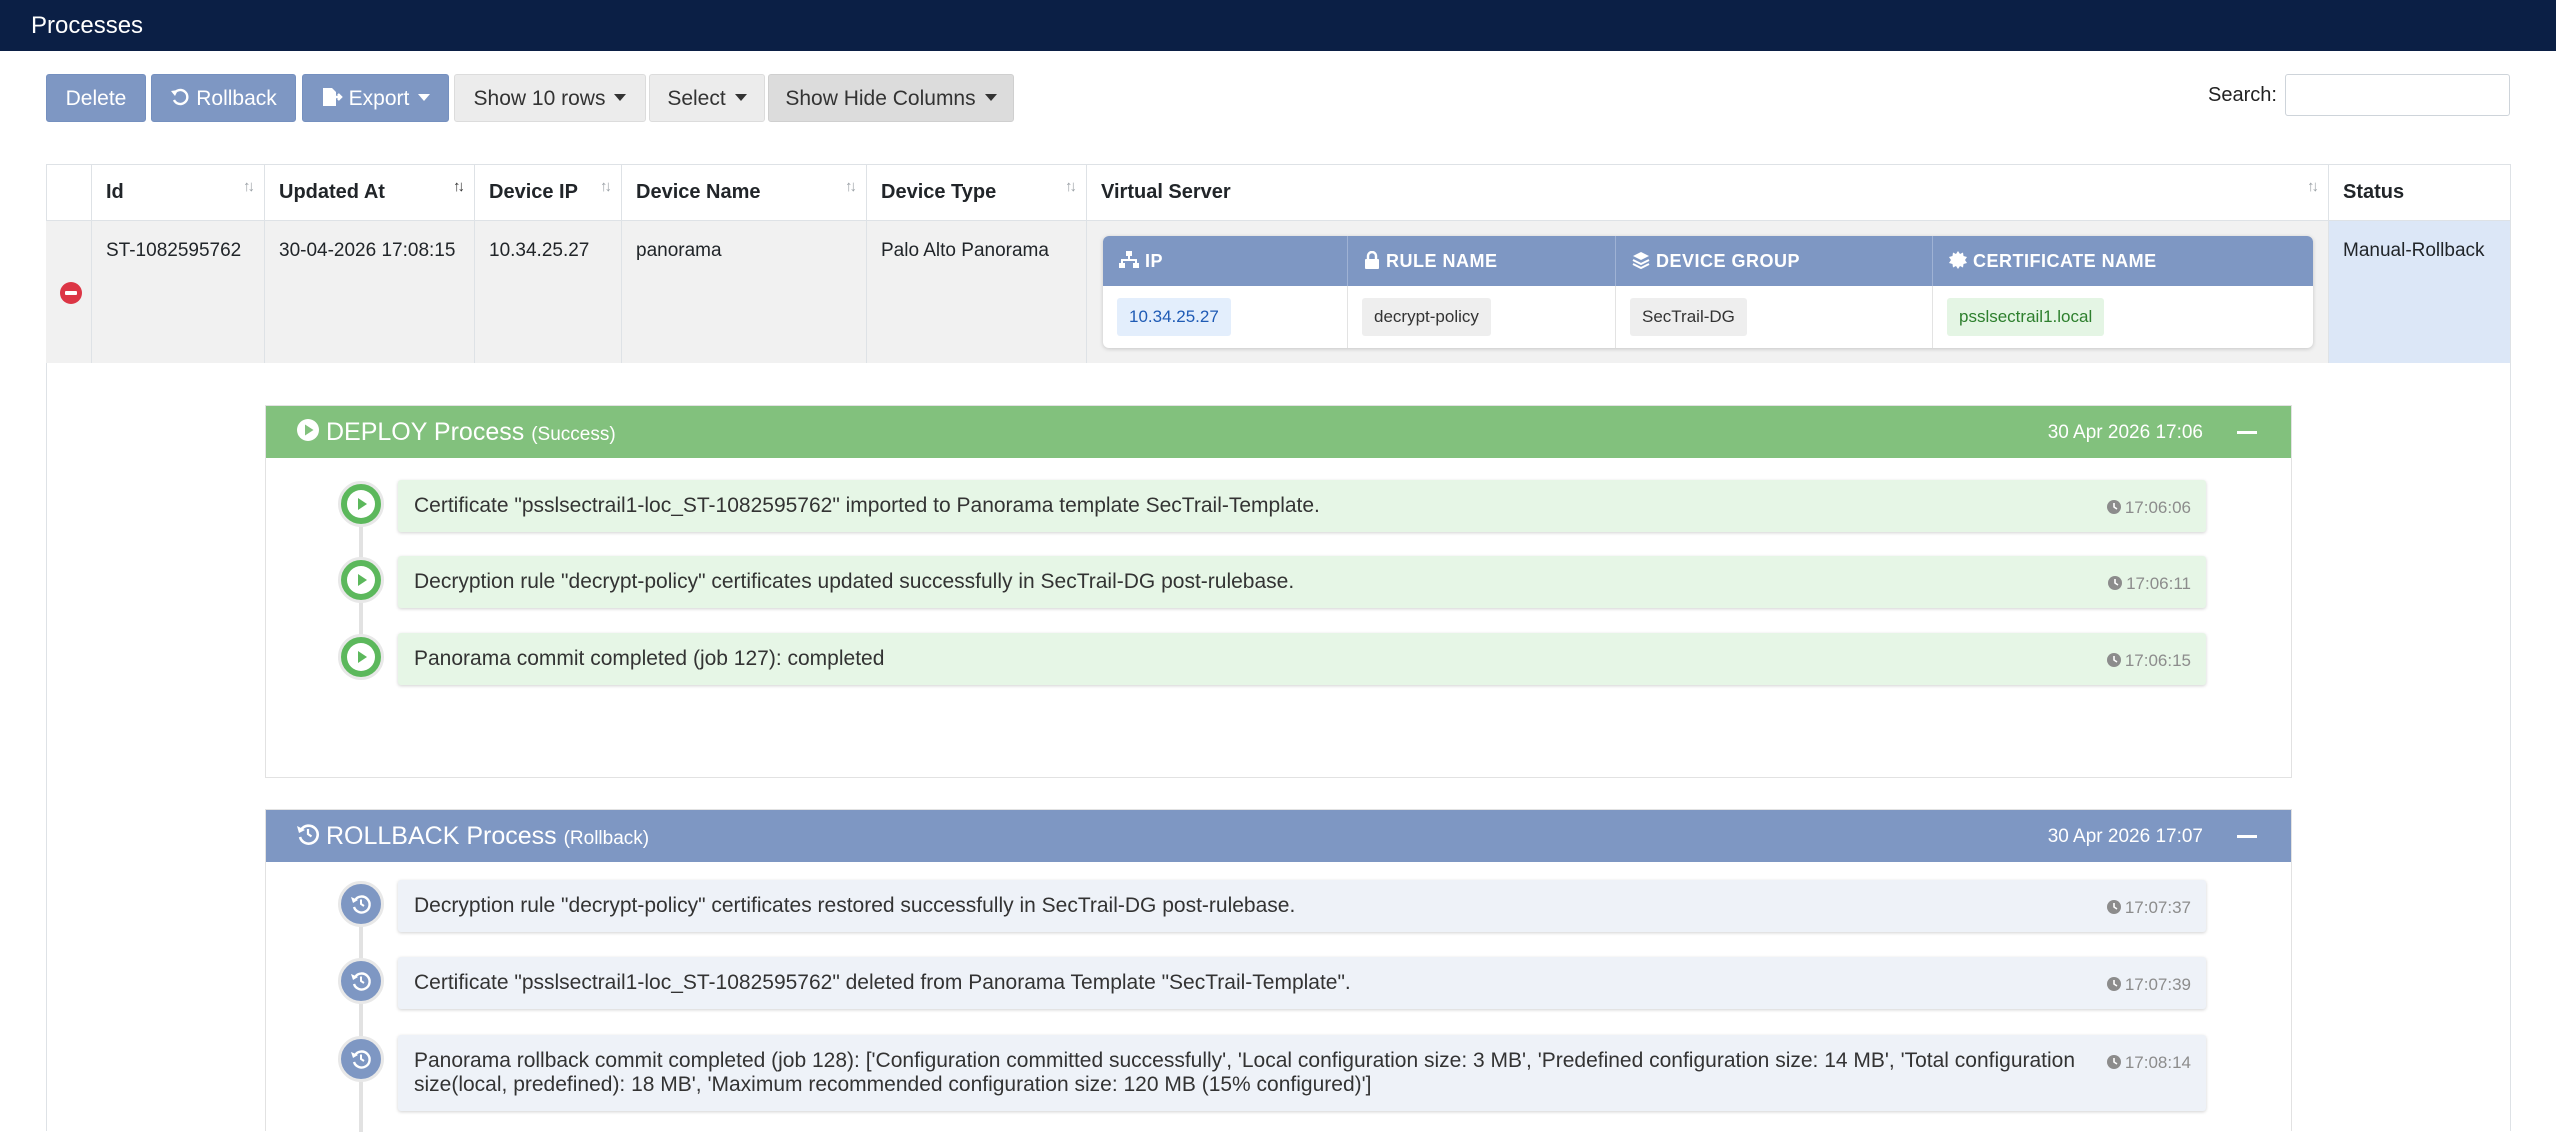  I want to click on event-time: 17:07:37, so click(2148, 908).